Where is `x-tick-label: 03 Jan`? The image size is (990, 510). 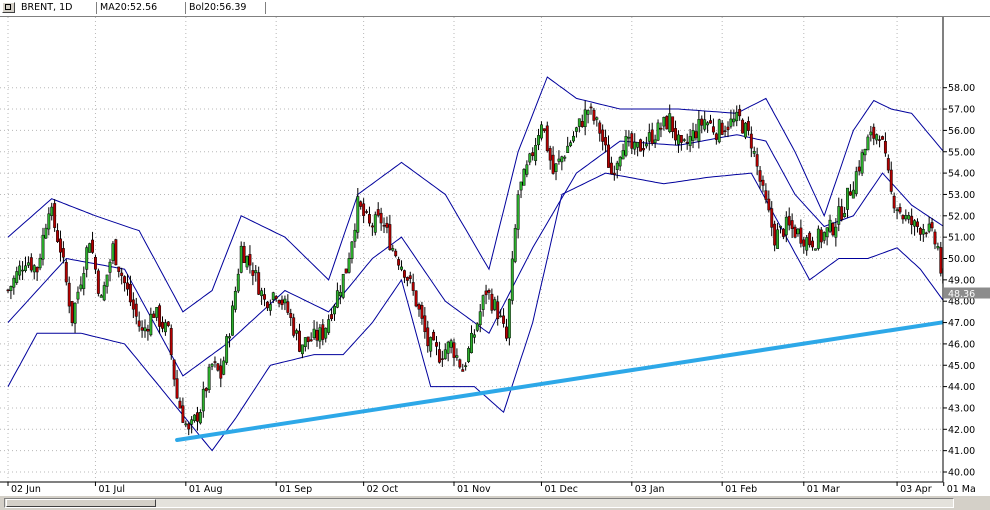
x-tick-label: 03 Jan is located at coordinates (650, 489).